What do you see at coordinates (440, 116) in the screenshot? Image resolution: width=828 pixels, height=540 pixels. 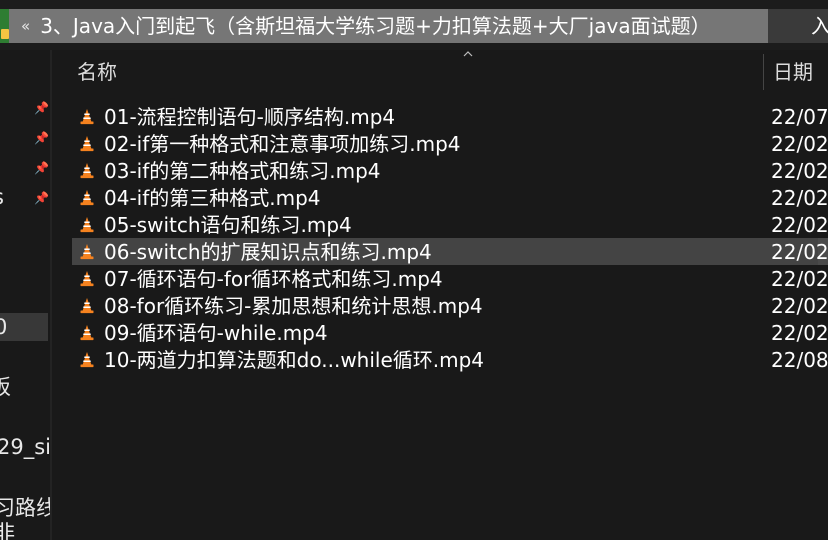 I see `file-row: 01-流程控制语句-顺序结构.mp4 22/07` at bounding box center [440, 116].